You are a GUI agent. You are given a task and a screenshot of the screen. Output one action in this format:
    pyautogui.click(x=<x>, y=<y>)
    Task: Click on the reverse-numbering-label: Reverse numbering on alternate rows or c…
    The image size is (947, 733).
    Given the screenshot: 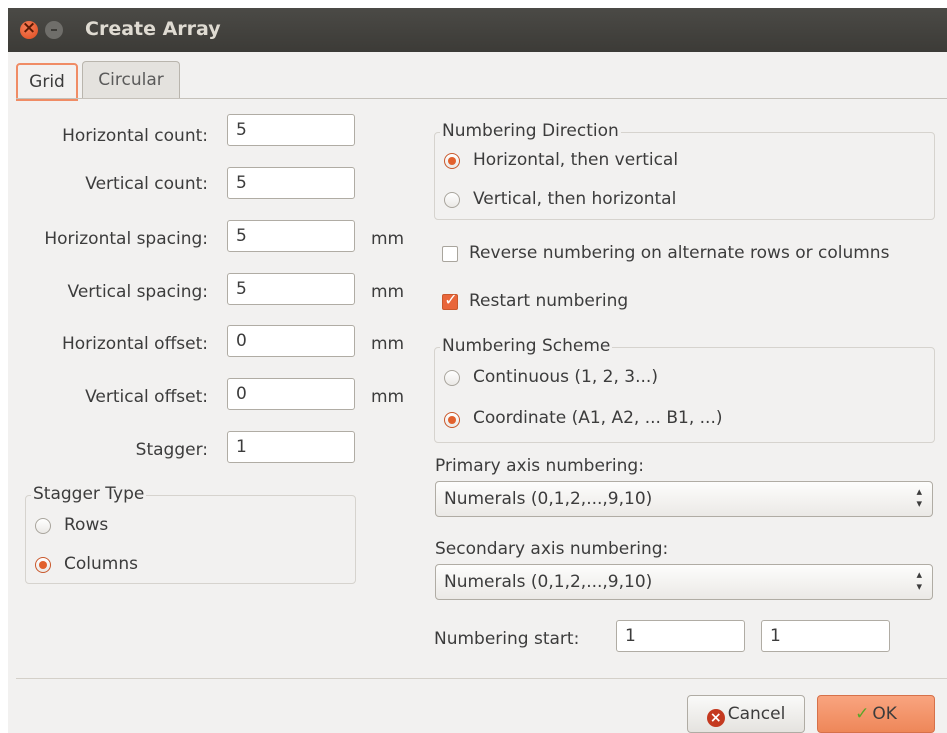 What is the action you would take?
    pyautogui.click(x=679, y=253)
    